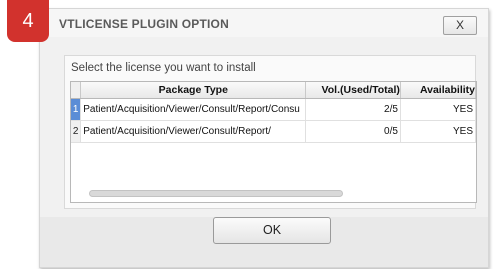 The width and height of the screenshot is (493, 269). I want to click on volume-cell: 2/5, so click(353, 109).